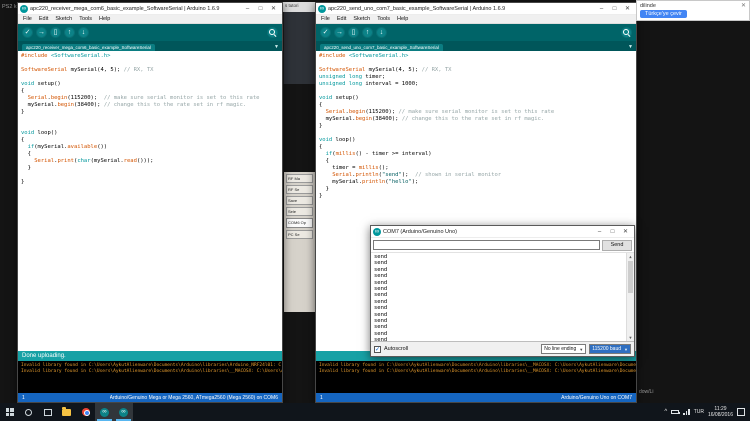 The width and height of the screenshot is (750, 421). I want to click on baud-rate-select: 115200 baud ▼, so click(610, 349).